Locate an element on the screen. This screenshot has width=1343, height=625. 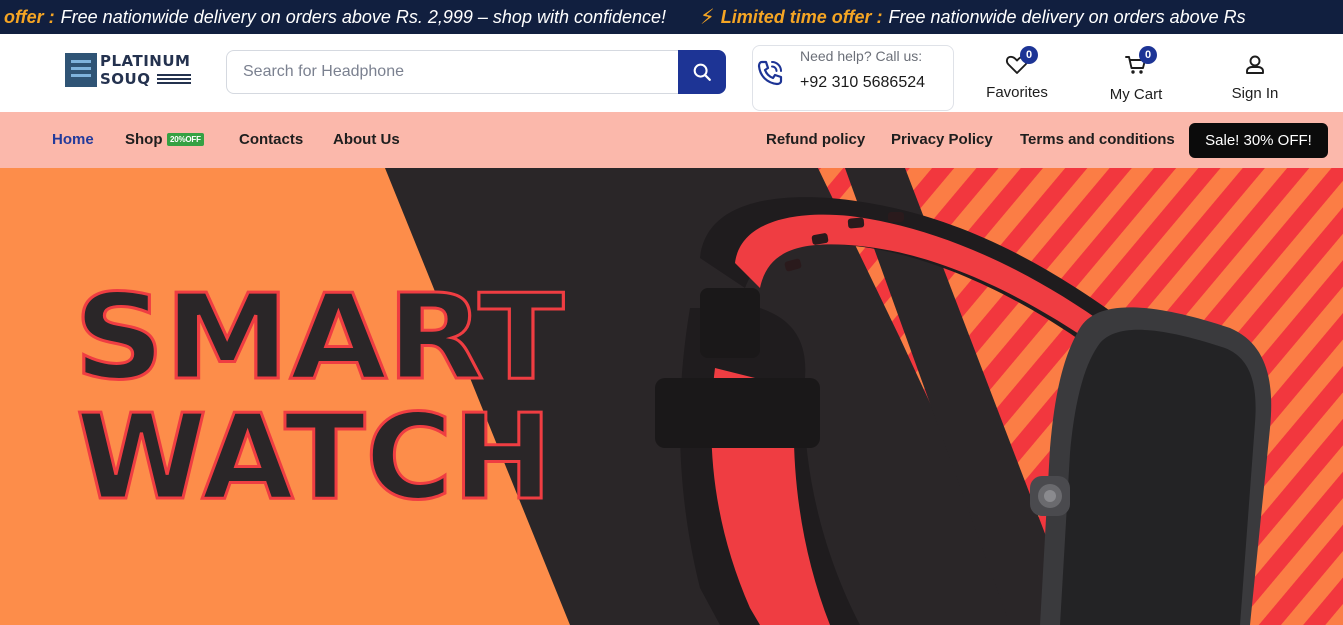
favorites-button: 0 Favorites is located at coordinates (1017, 73).